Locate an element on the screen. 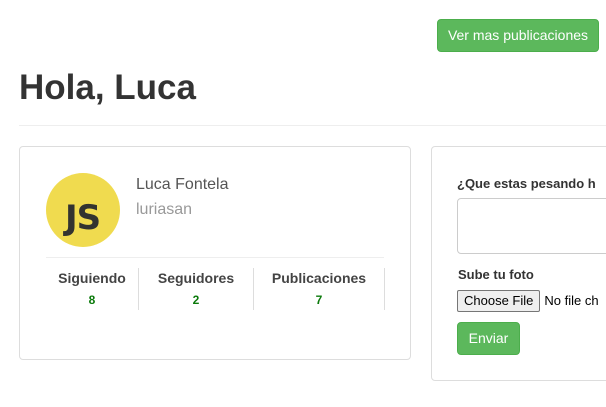 The height and width of the screenshot is (407, 606). submit-post-button: Enviar is located at coordinates (488, 338).